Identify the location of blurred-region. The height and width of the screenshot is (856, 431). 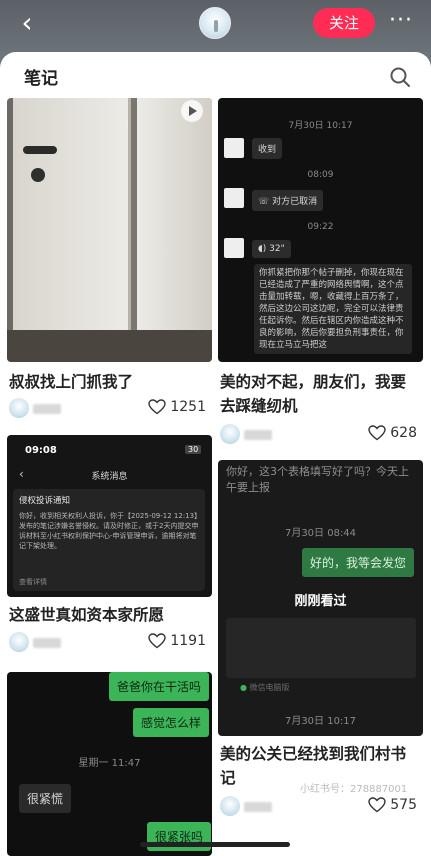
(321, 648).